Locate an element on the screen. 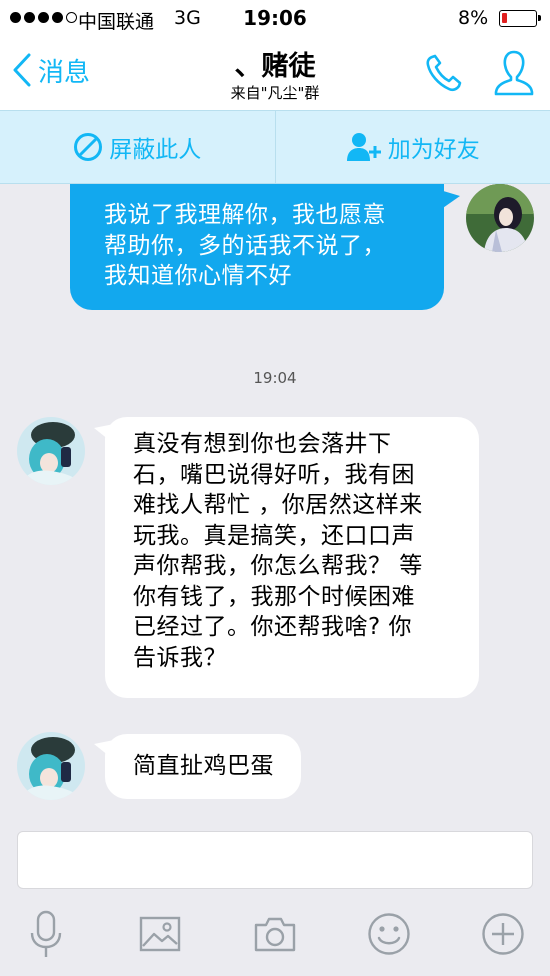 The width and height of the screenshot is (550, 976). battery-percent: 8% is located at coordinates (473, 18).